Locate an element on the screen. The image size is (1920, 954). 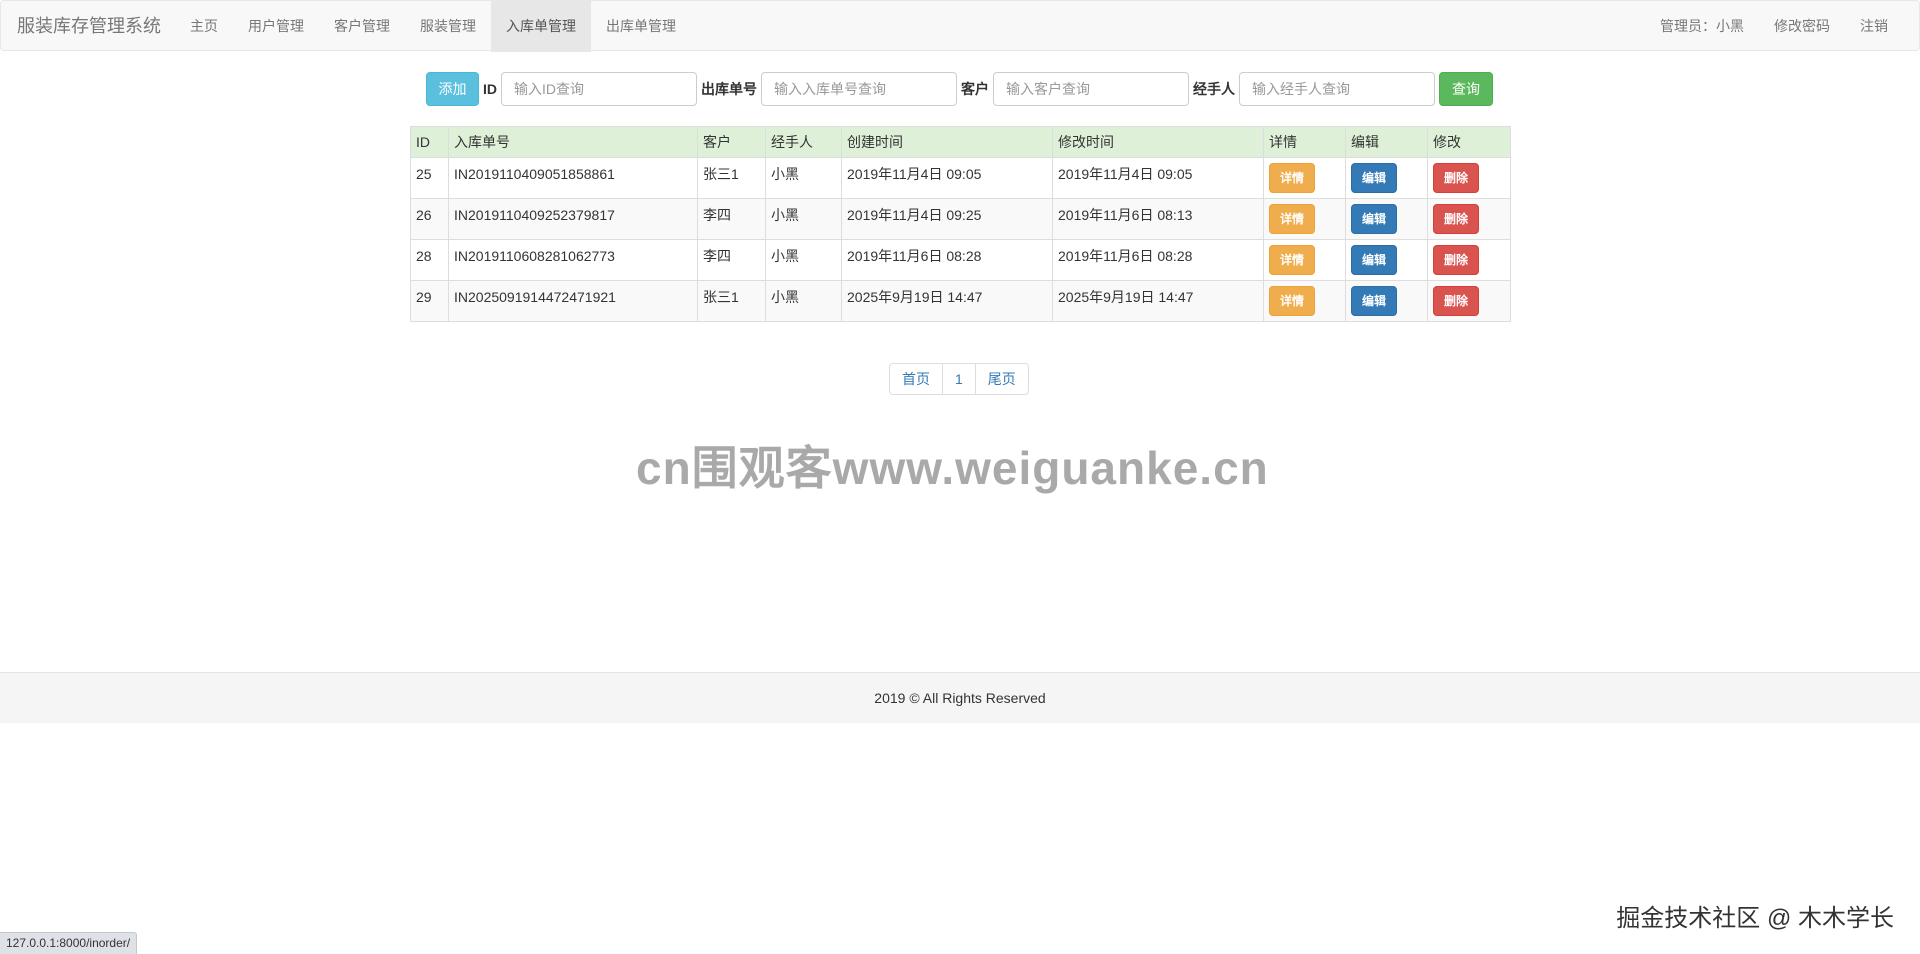
nav-user-menu: 管理员：小黑 修改密码 注销 is located at coordinates (1774, 26).